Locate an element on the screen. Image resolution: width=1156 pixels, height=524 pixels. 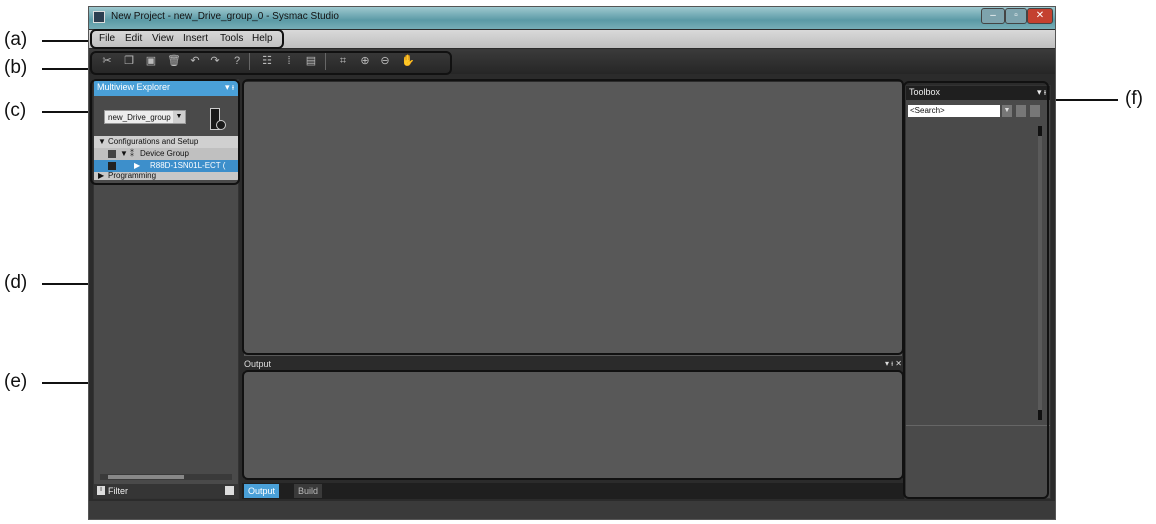
minimize-button: – is located at coordinates (993, 16).